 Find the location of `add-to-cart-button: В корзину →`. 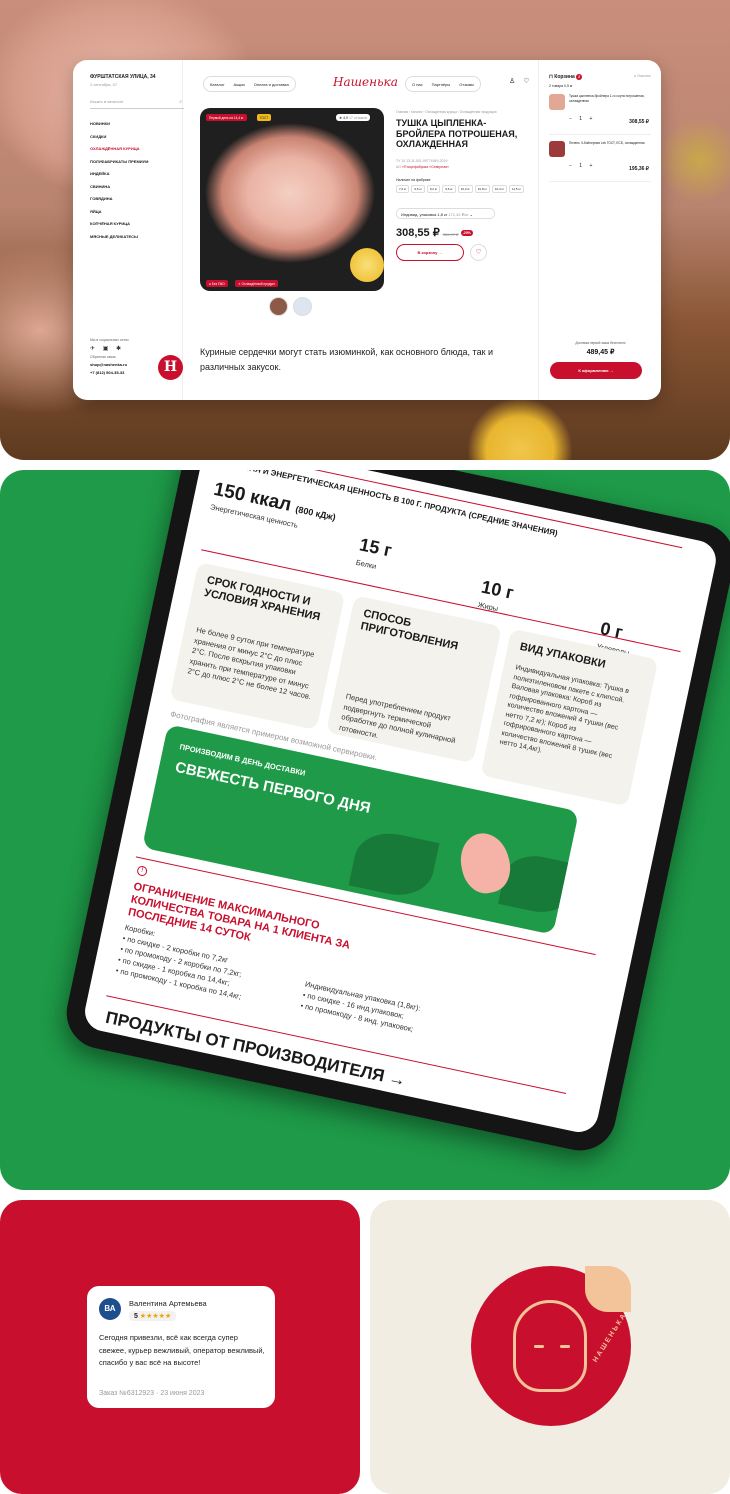

add-to-cart-button: В корзину → is located at coordinates (430, 252).